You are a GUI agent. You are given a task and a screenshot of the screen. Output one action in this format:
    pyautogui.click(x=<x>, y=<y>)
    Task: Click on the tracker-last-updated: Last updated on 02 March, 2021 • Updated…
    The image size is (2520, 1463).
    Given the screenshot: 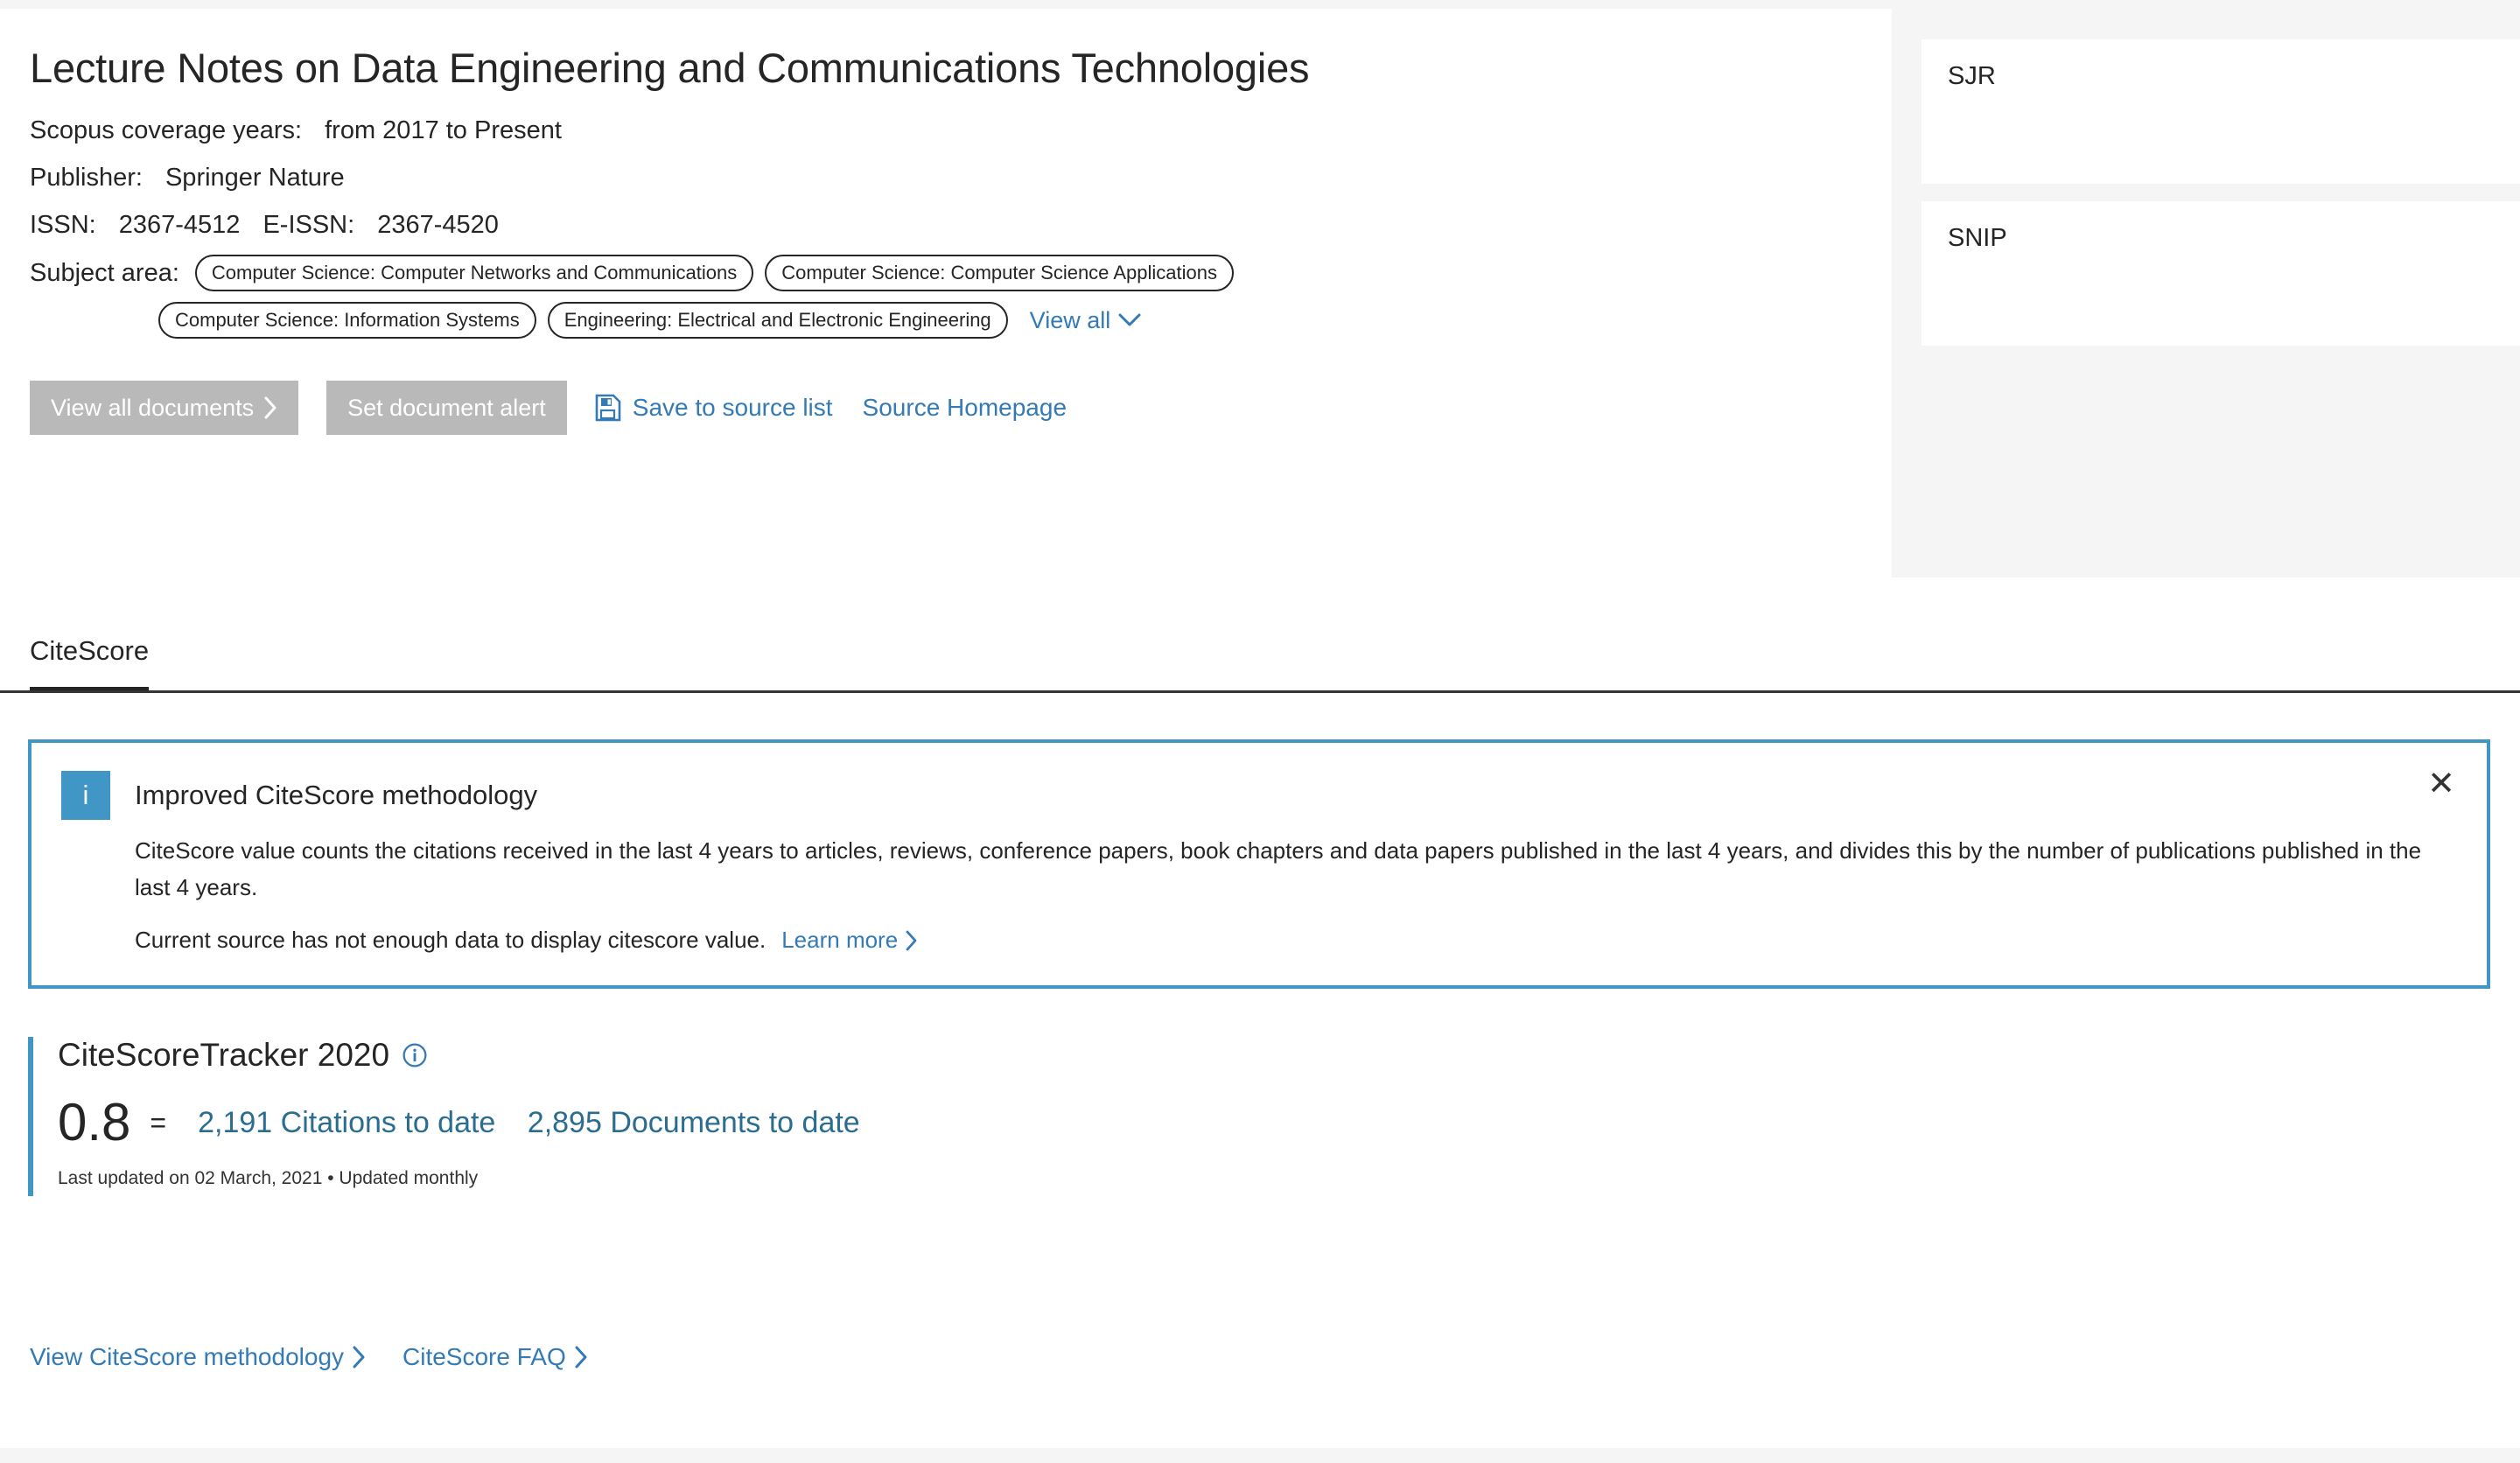 What is the action you would take?
    pyautogui.click(x=268, y=1178)
    